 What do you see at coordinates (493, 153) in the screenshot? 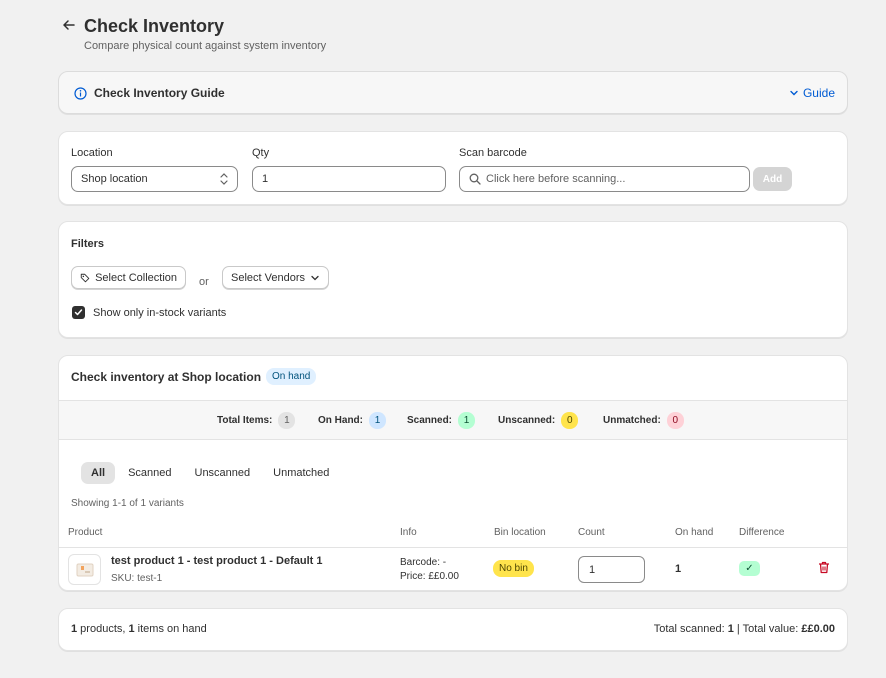
I see `scan-label: Scan barcode` at bounding box center [493, 153].